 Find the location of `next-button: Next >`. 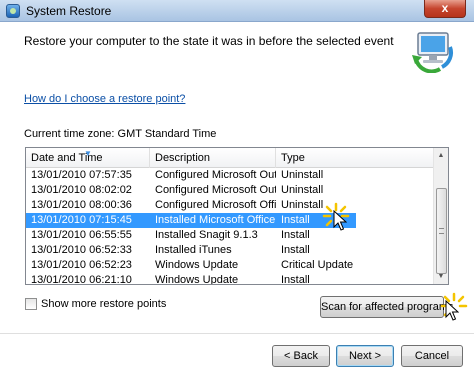

next-button: Next > is located at coordinates (365, 356).